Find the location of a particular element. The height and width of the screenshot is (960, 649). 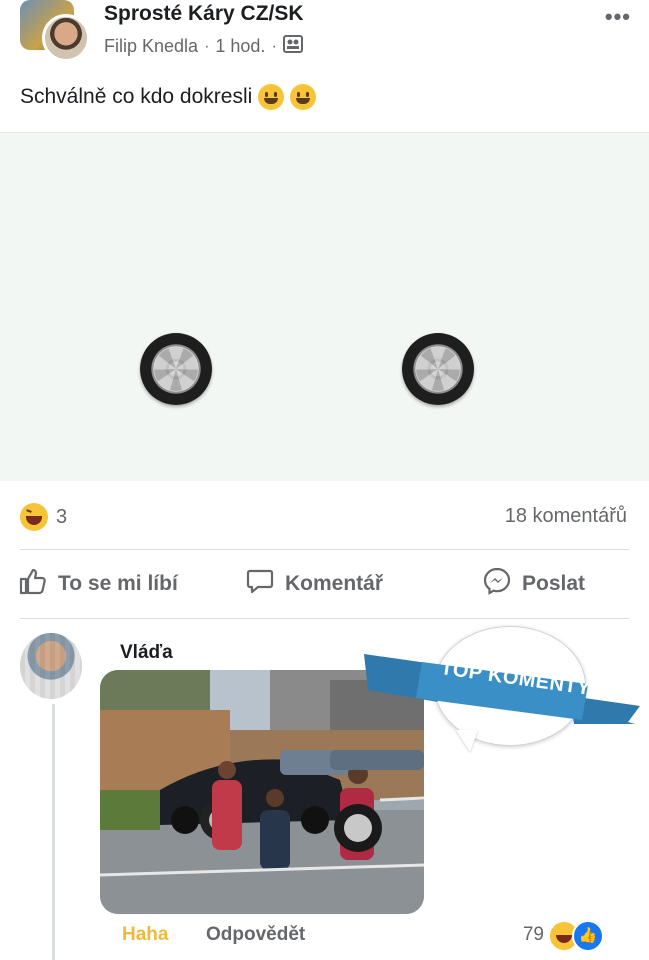

post-text: Schválně co kdo dokresli is located at coordinates (168, 97).